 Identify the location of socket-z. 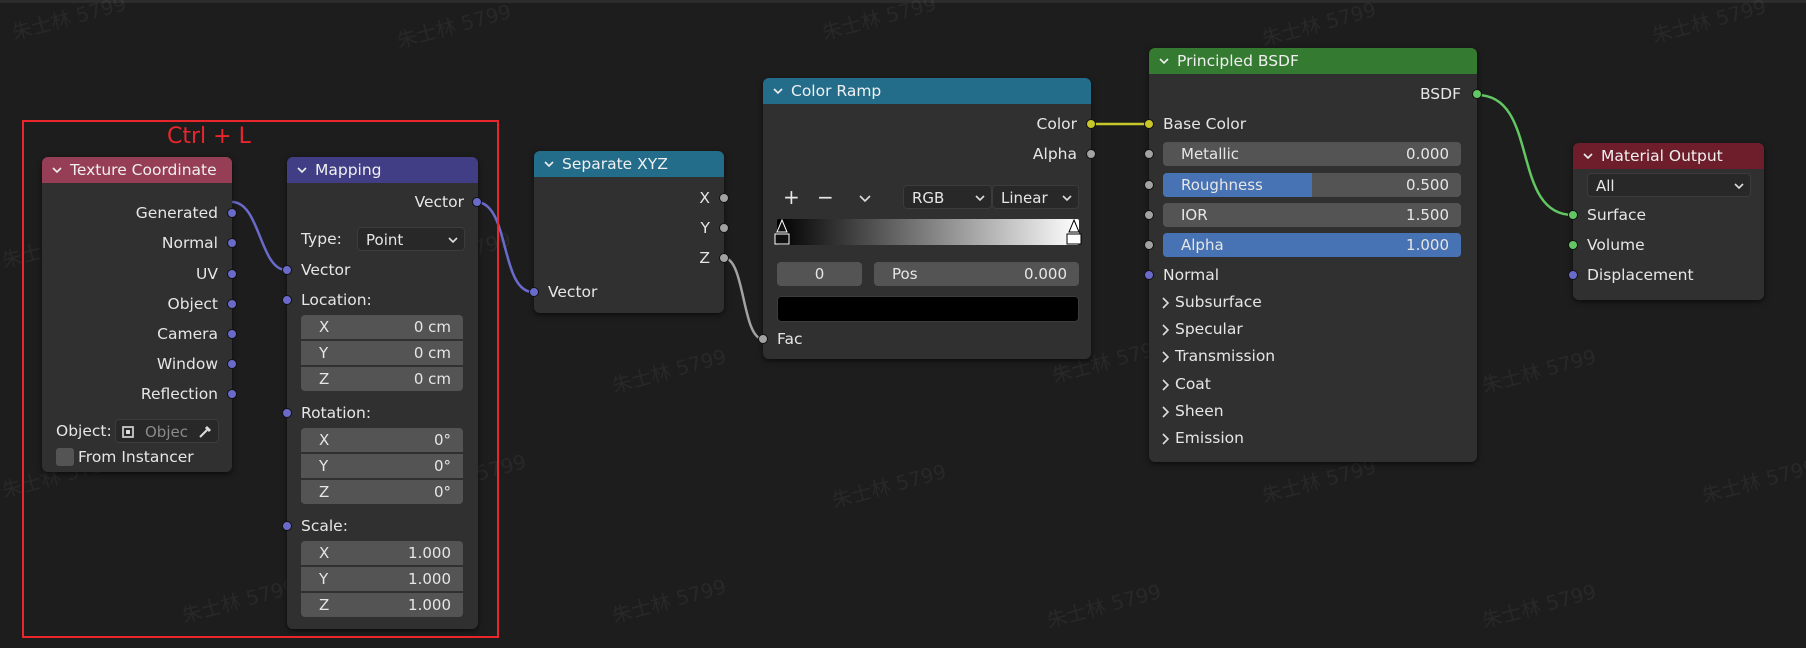
(724, 258).